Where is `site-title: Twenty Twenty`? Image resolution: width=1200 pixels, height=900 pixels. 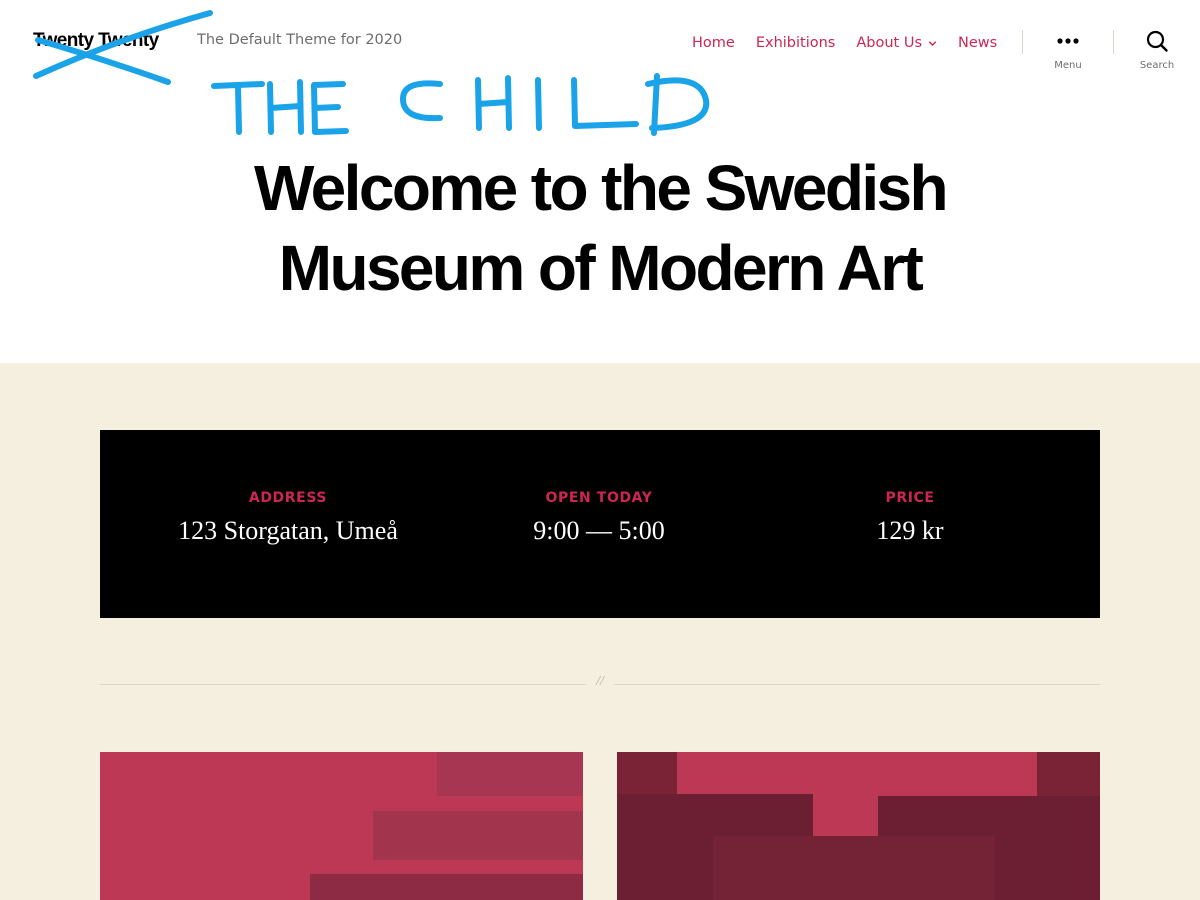 site-title: Twenty Twenty is located at coordinates (96, 41).